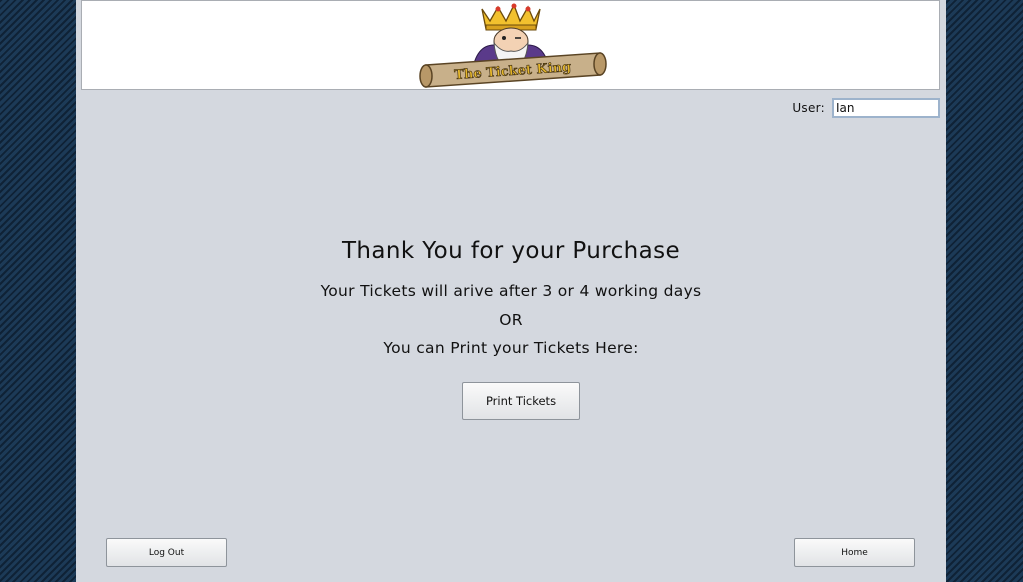  What do you see at coordinates (511, 348) in the screenshot?
I see `print-prompt: You can Print your Tickets Here:` at bounding box center [511, 348].